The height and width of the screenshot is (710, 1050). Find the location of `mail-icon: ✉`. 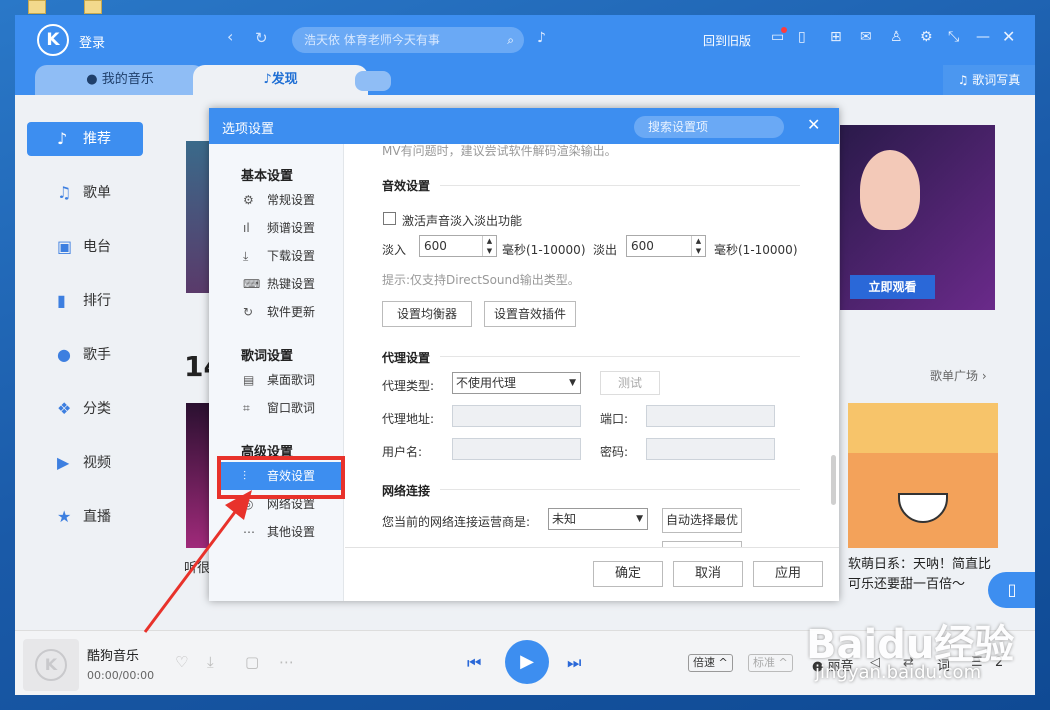

mail-icon: ✉ is located at coordinates (866, 37).